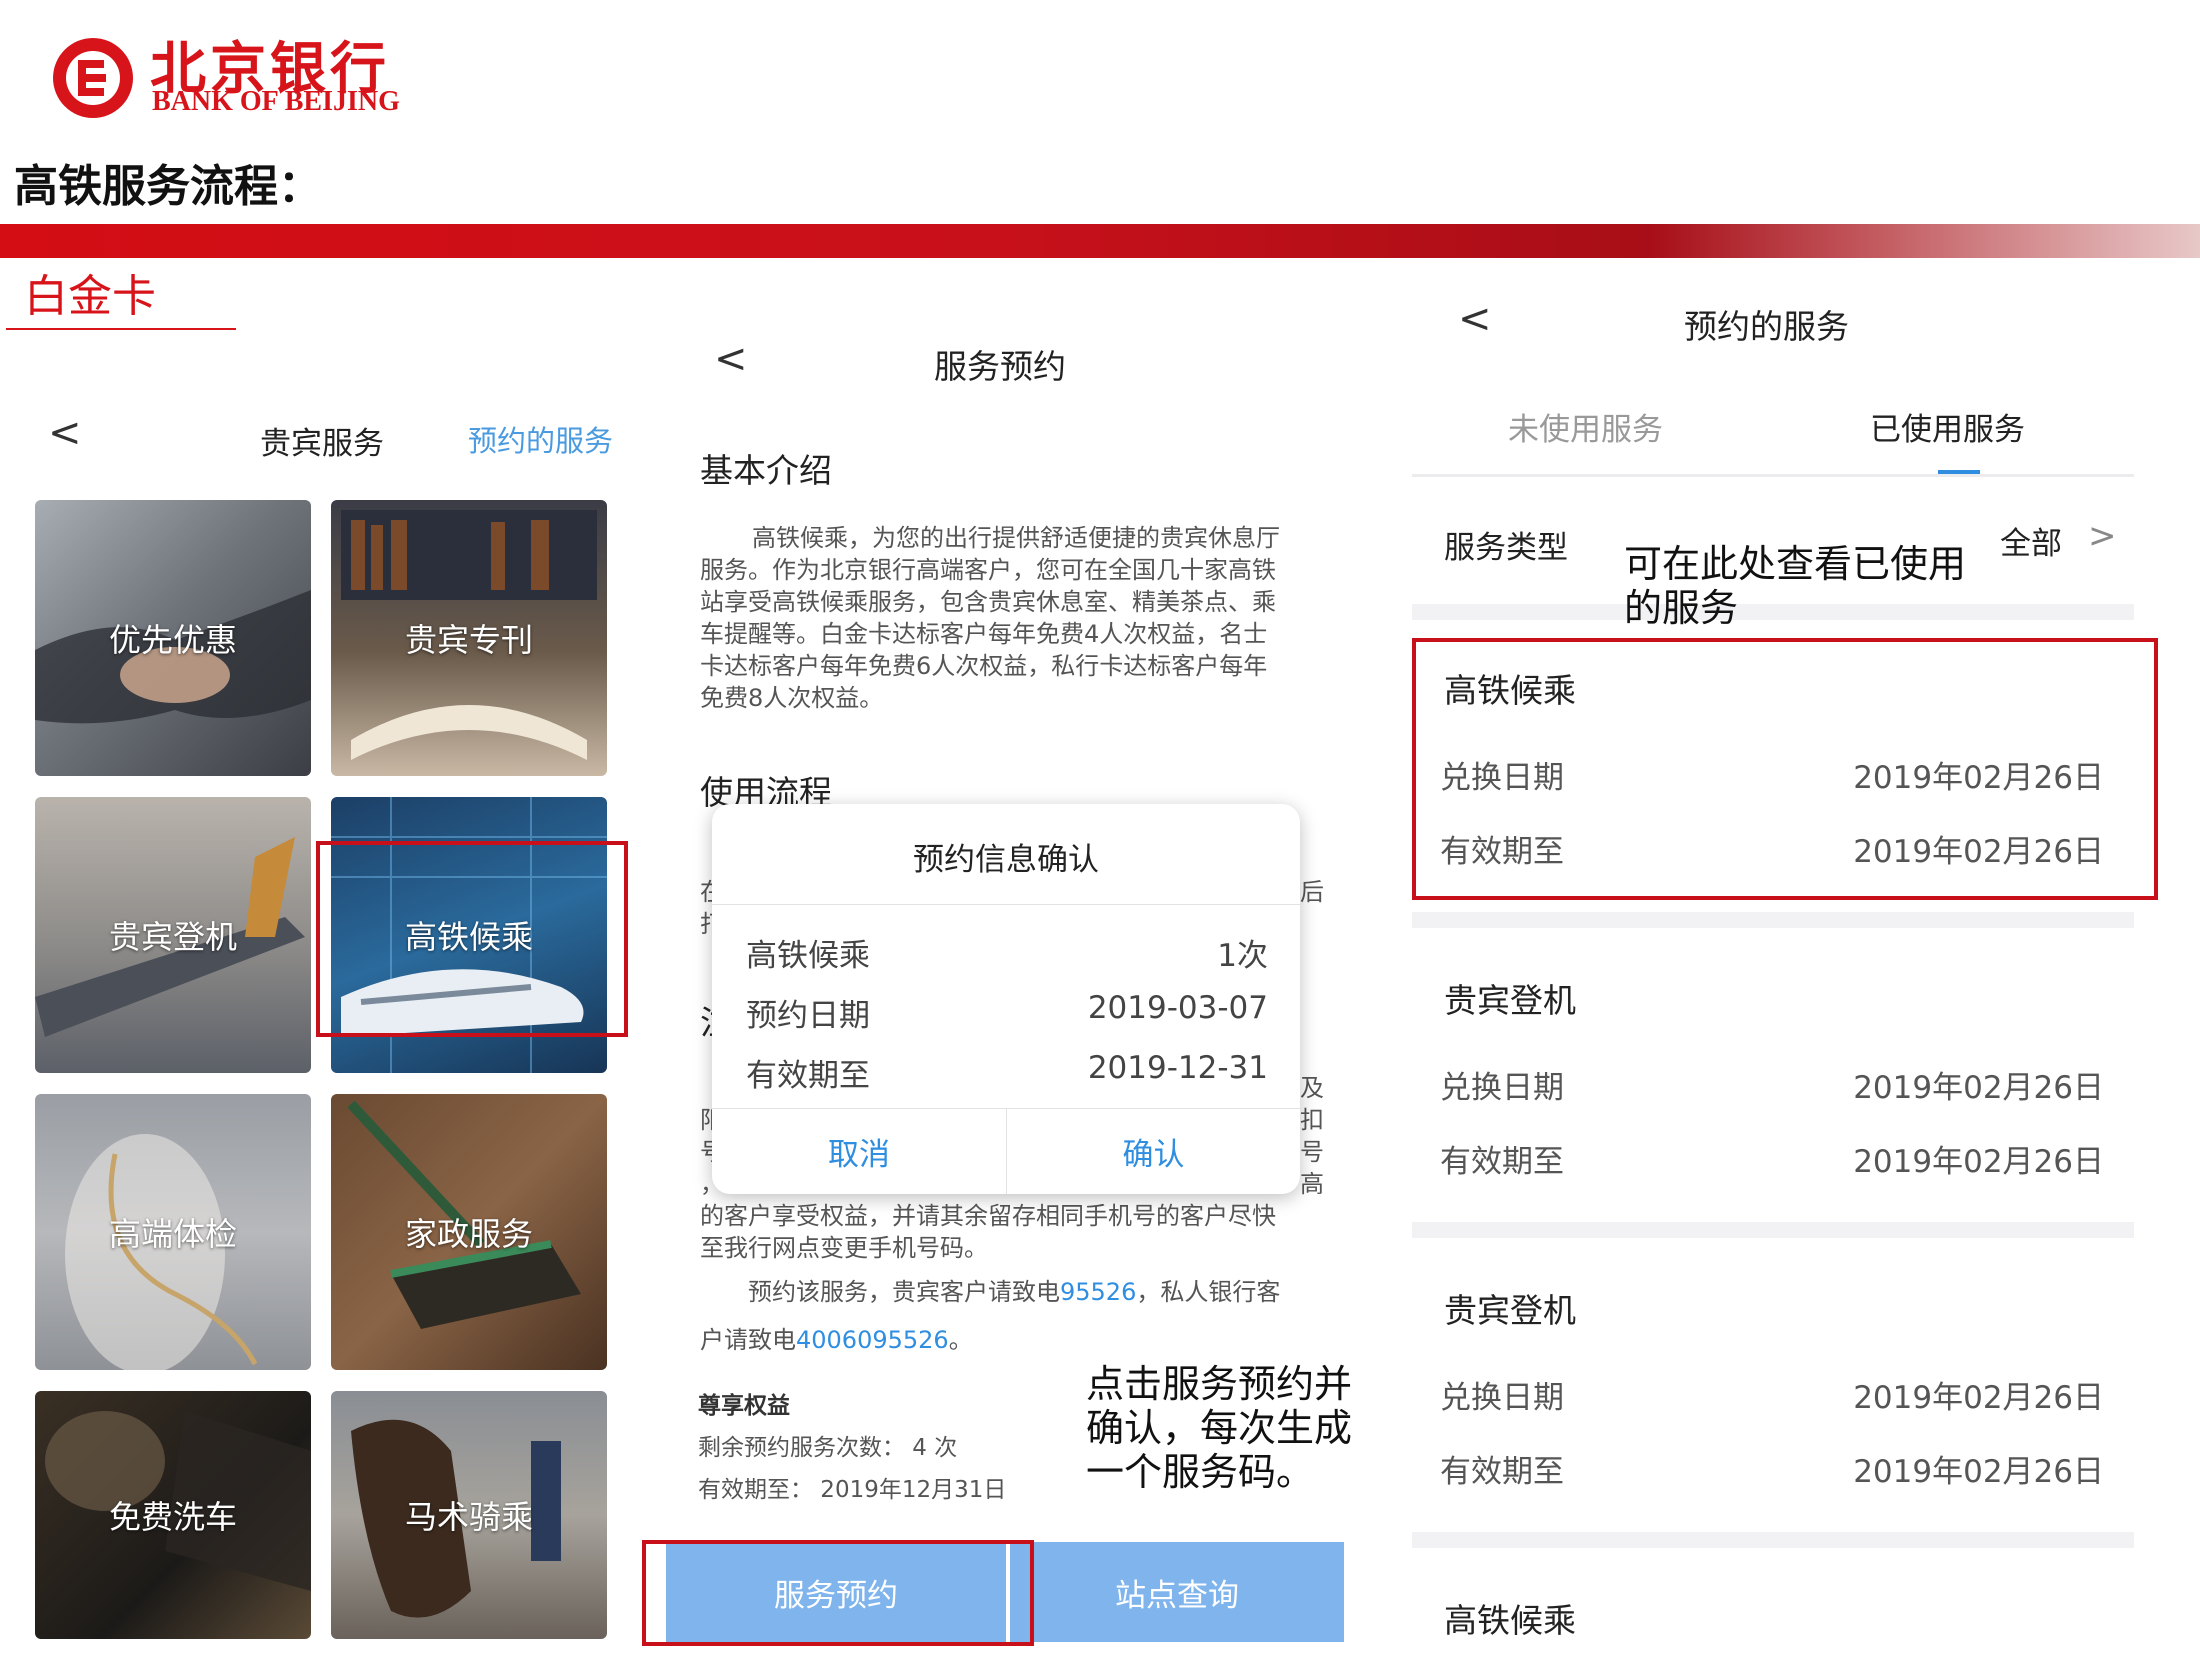 Image resolution: width=2200 pixels, height=1658 pixels. I want to click on tile-label: 高端体检, so click(172, 1234).